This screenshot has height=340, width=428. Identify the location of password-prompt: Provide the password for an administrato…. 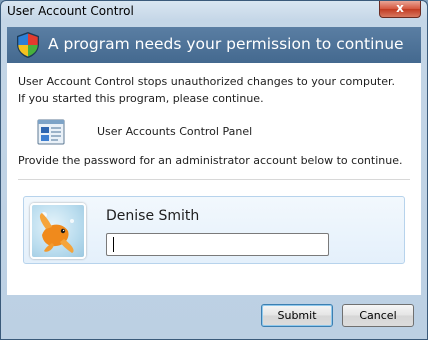
(210, 160).